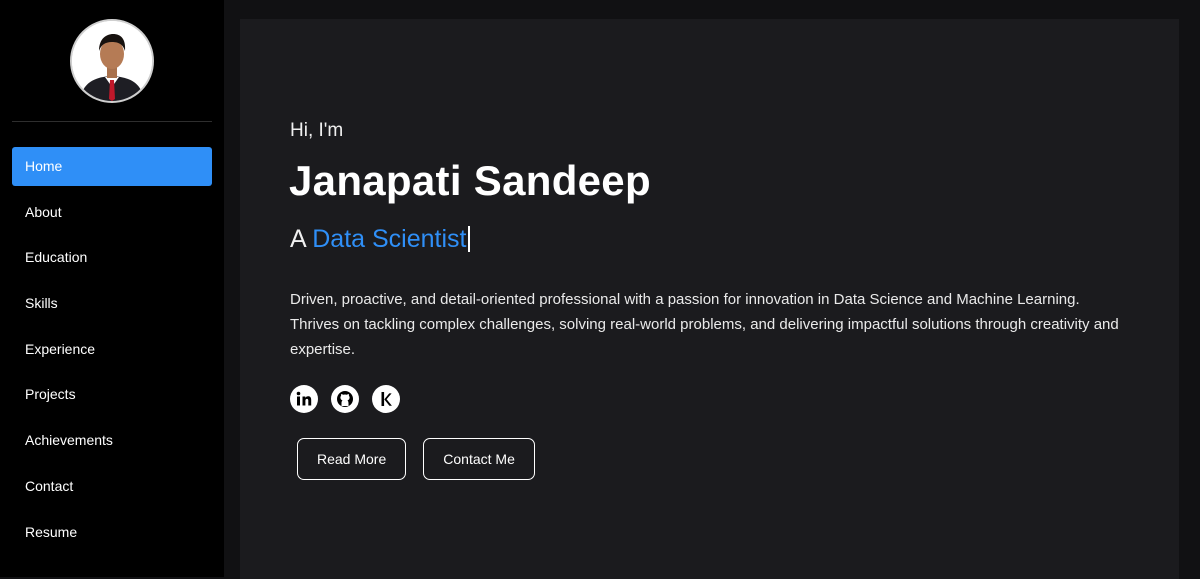  I want to click on sidebar-item-skills: Skills, so click(112, 303).